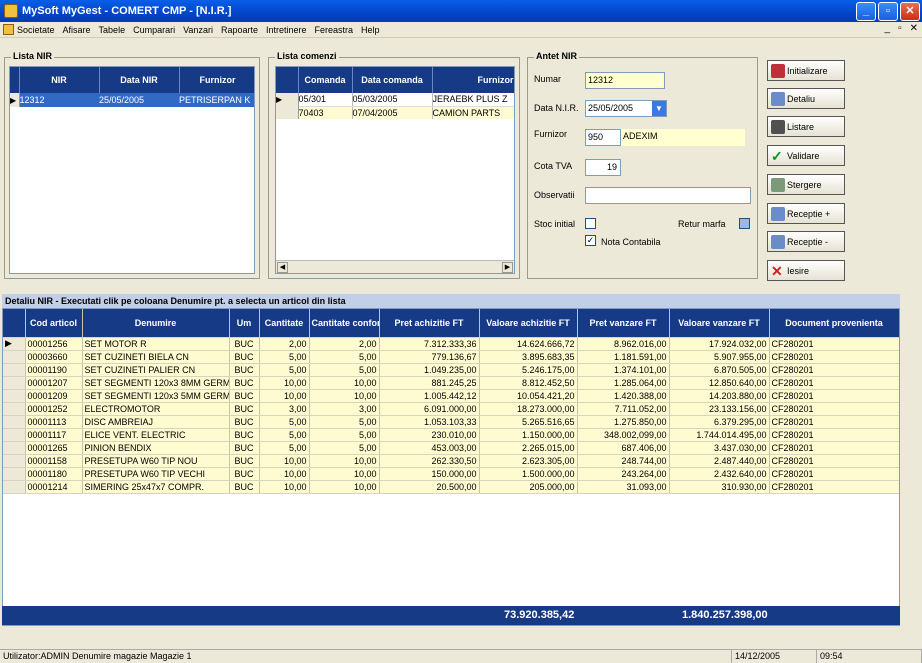  Describe the element at coordinates (54, 370) in the screenshot. I see `cod-articol-cell: 00001190` at that location.